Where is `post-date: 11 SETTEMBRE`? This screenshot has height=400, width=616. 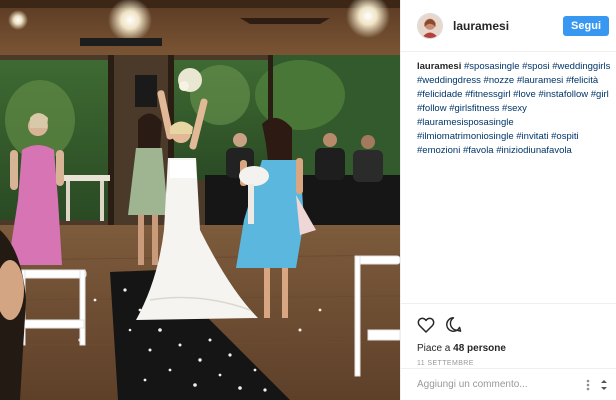
post-date: 11 SETTEMBRE is located at coordinates (445, 363).